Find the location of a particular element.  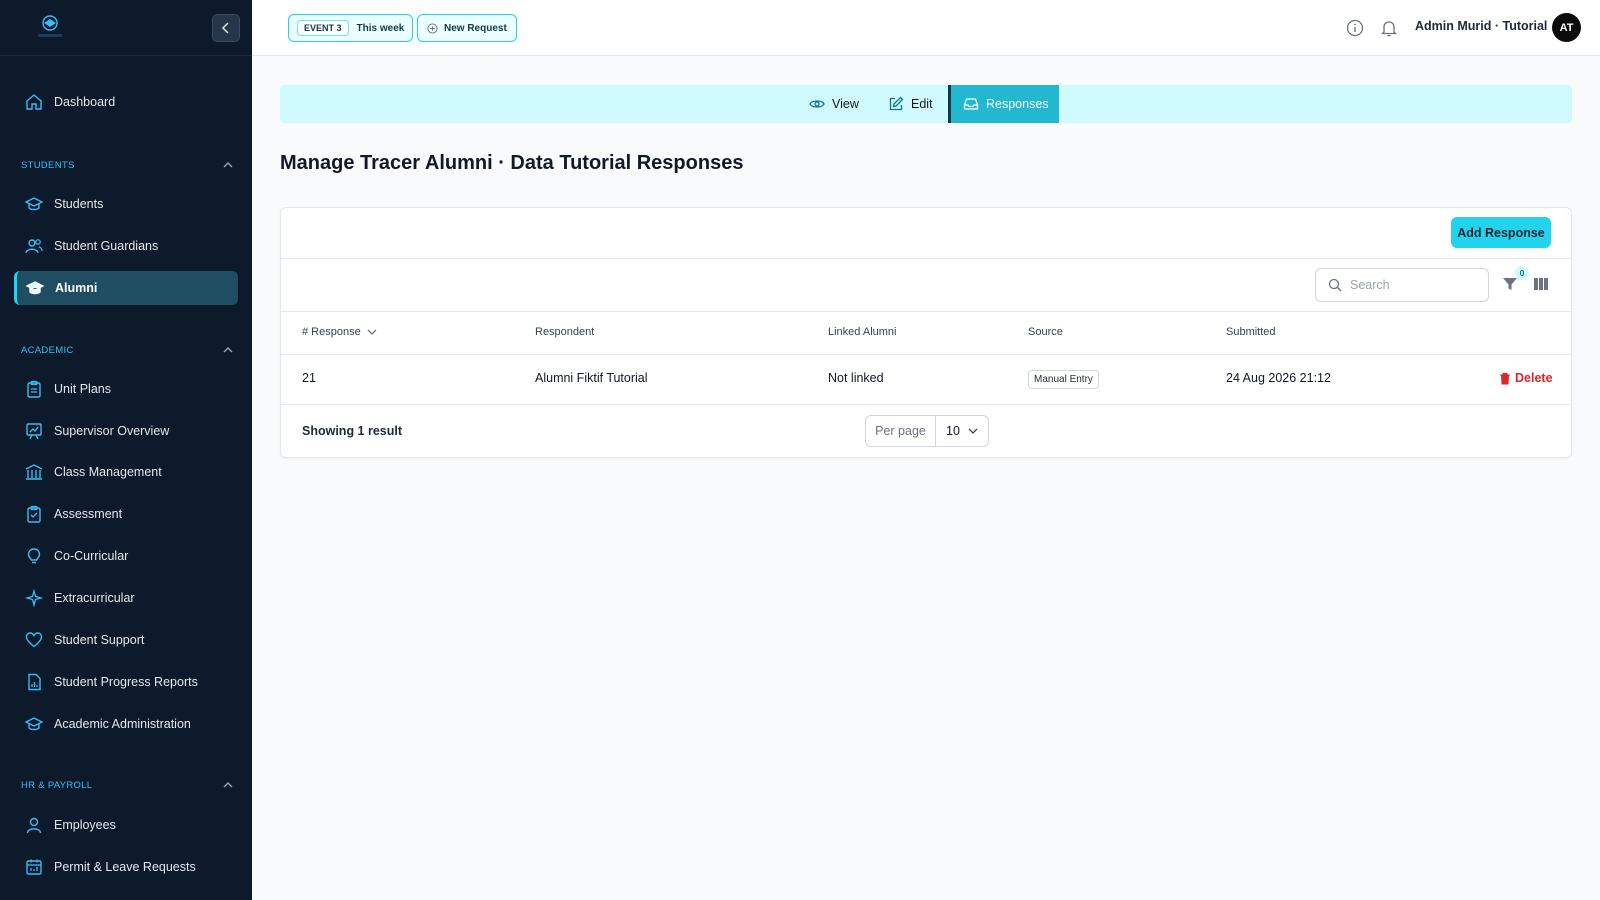

avatar: AT is located at coordinates (1566, 27).